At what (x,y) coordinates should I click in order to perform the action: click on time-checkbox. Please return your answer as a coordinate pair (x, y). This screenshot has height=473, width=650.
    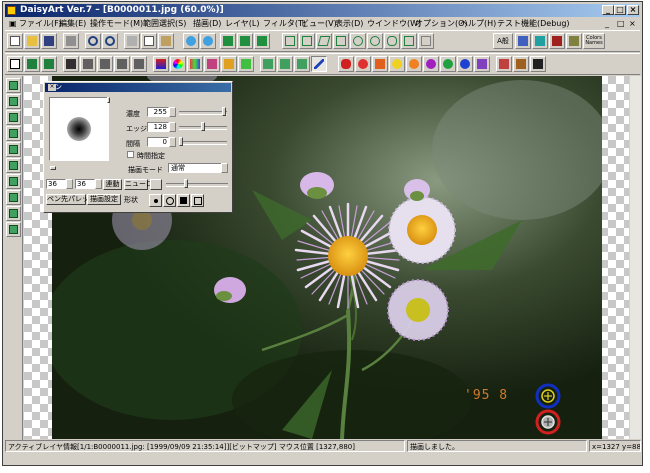
    Looking at the image, I should click on (130, 154).